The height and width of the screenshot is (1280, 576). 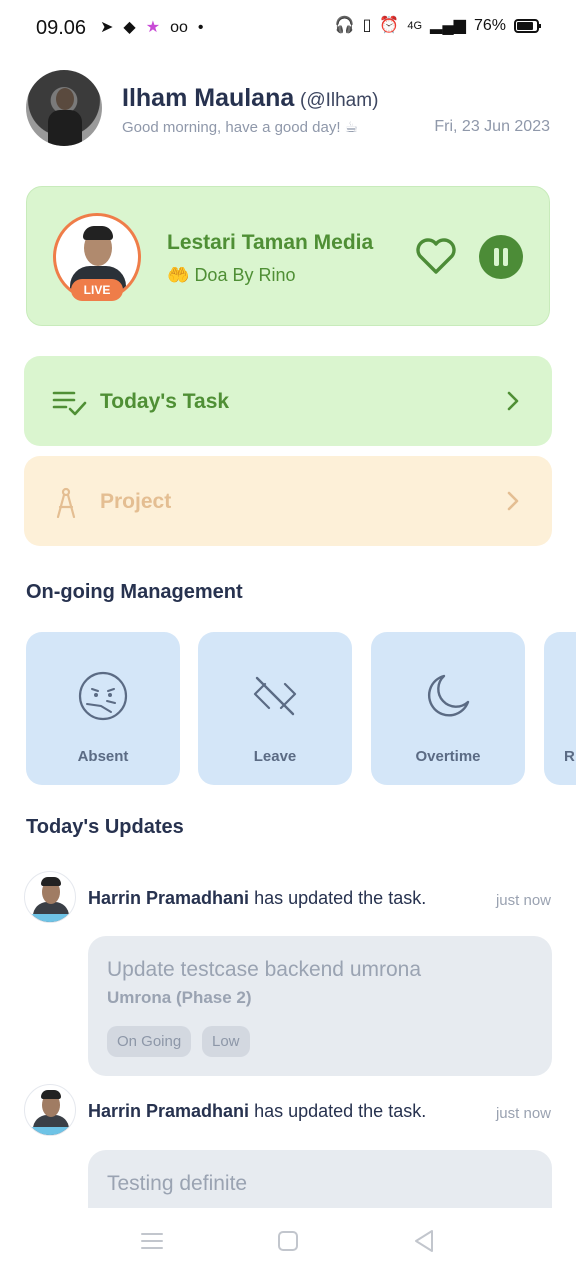 I want to click on live-program: 🤲 Doa By Rino, so click(x=231, y=275).